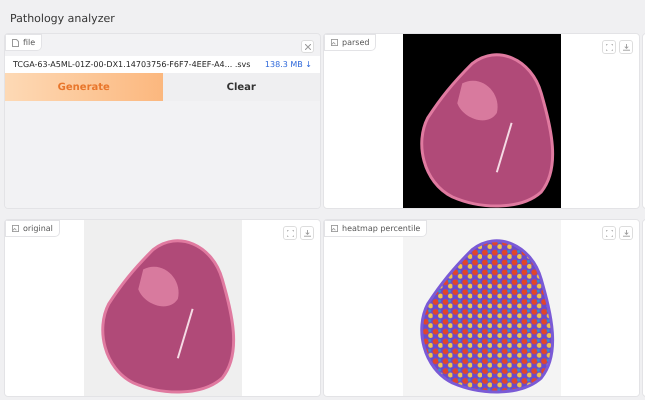  Describe the element at coordinates (288, 64) in the screenshot. I see `file-size-link: 138.3 MB ↓` at that location.